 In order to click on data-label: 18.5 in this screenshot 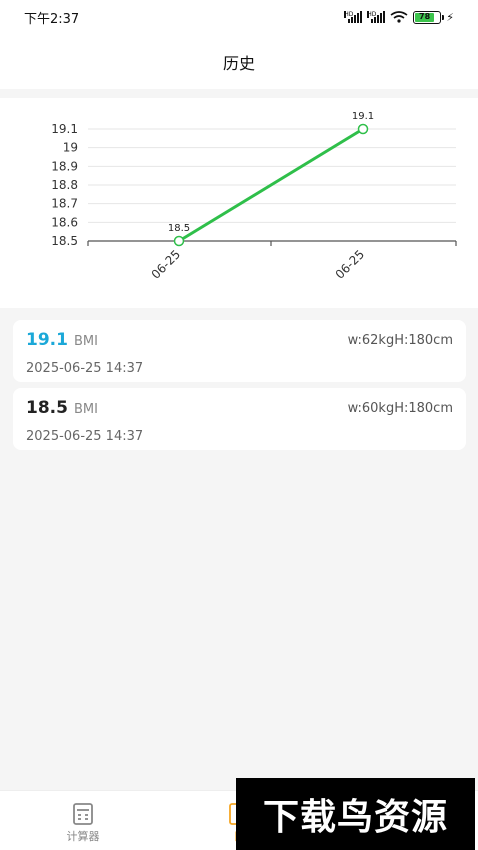, I will do `click(179, 228)`.